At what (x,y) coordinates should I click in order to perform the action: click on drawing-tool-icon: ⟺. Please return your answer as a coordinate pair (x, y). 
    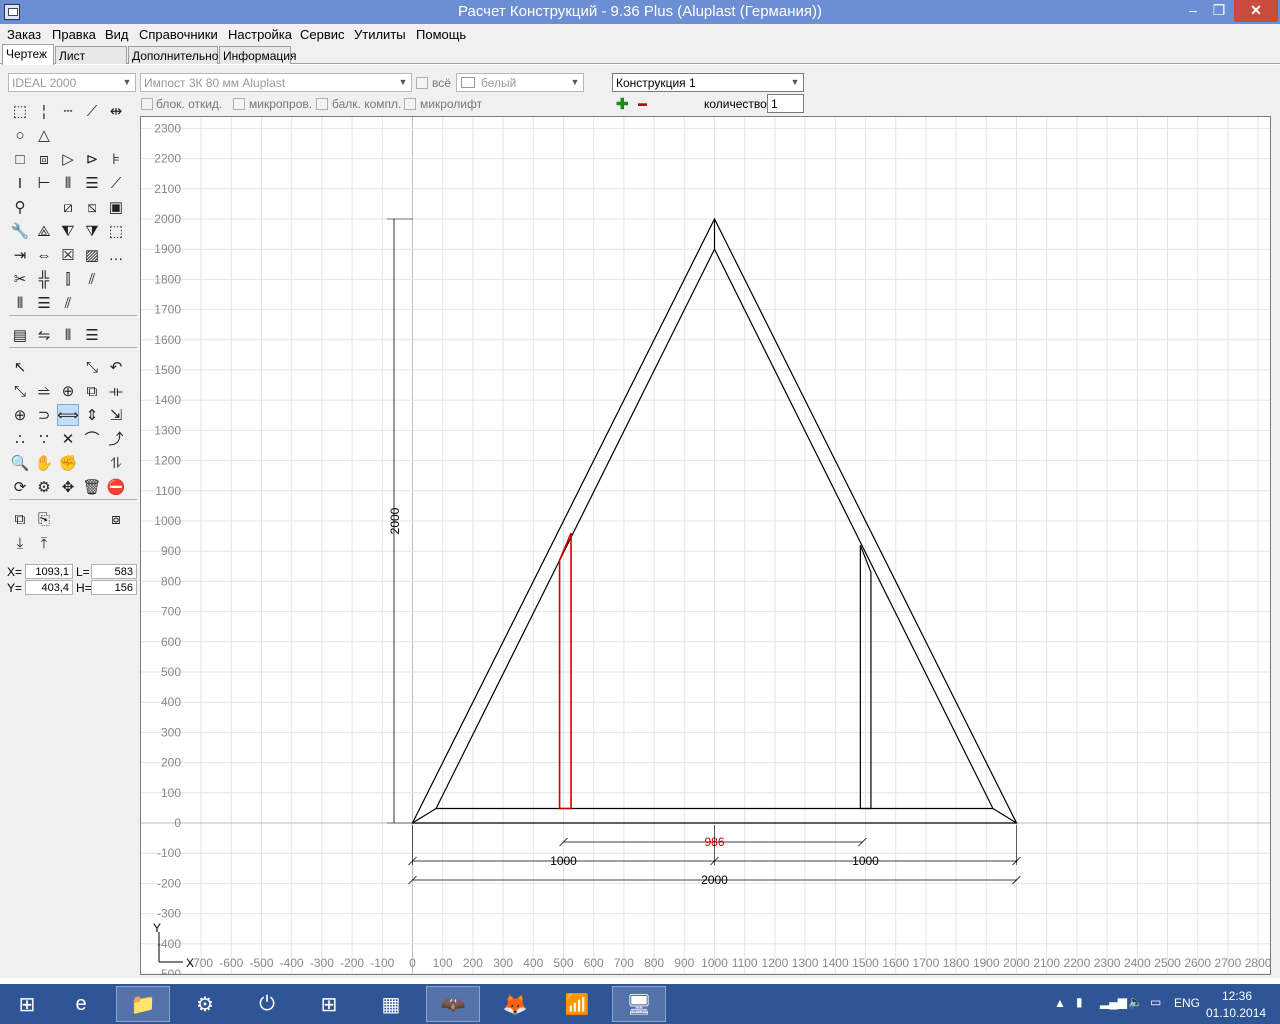
    Looking at the image, I should click on (68, 415).